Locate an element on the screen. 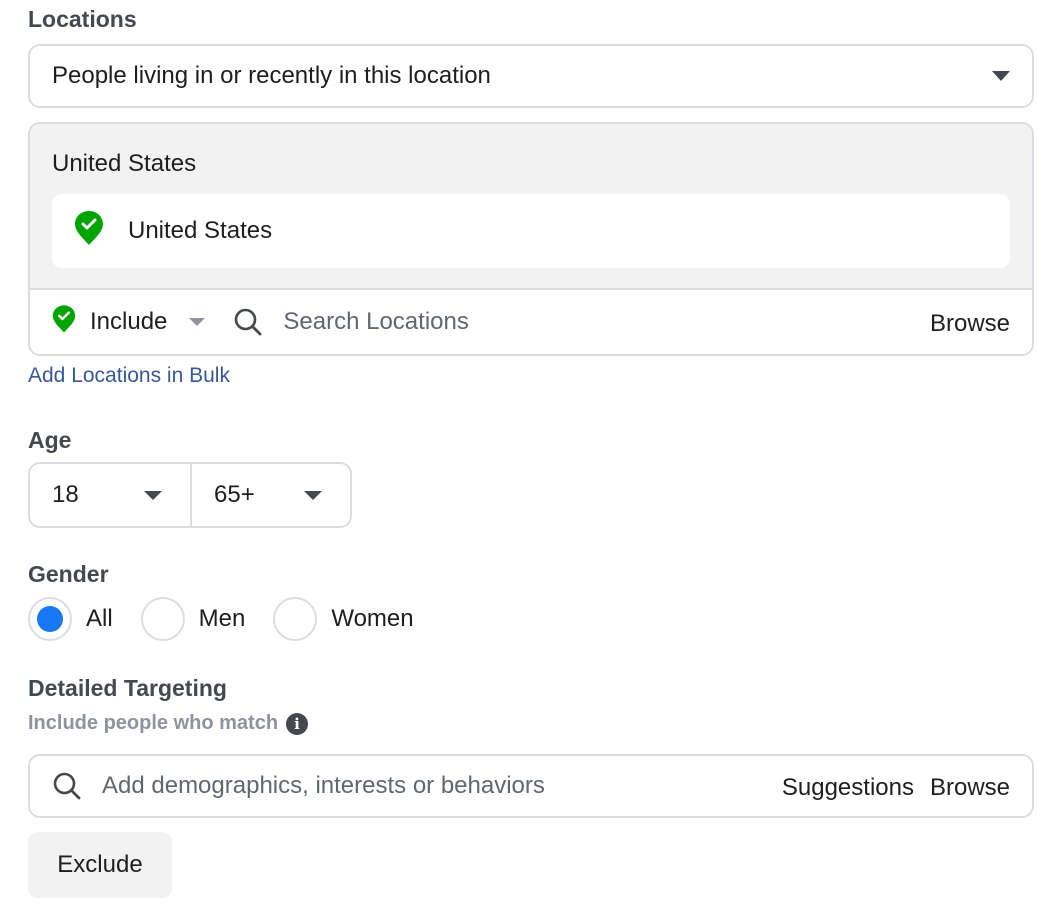 This screenshot has width=1038, height=904. exclude-button: Exclude is located at coordinates (100, 865).